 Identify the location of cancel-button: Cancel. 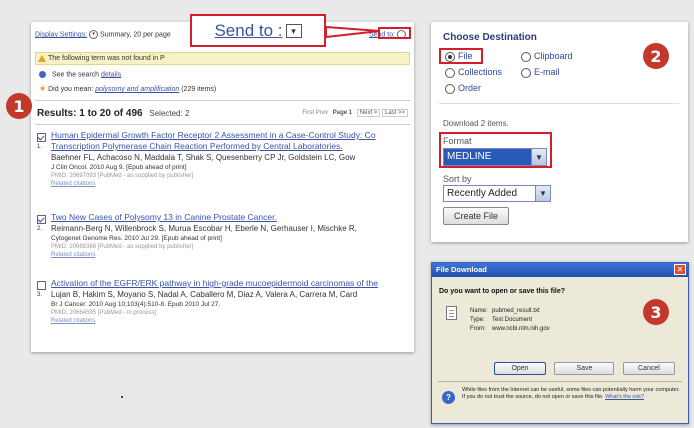
(648, 368).